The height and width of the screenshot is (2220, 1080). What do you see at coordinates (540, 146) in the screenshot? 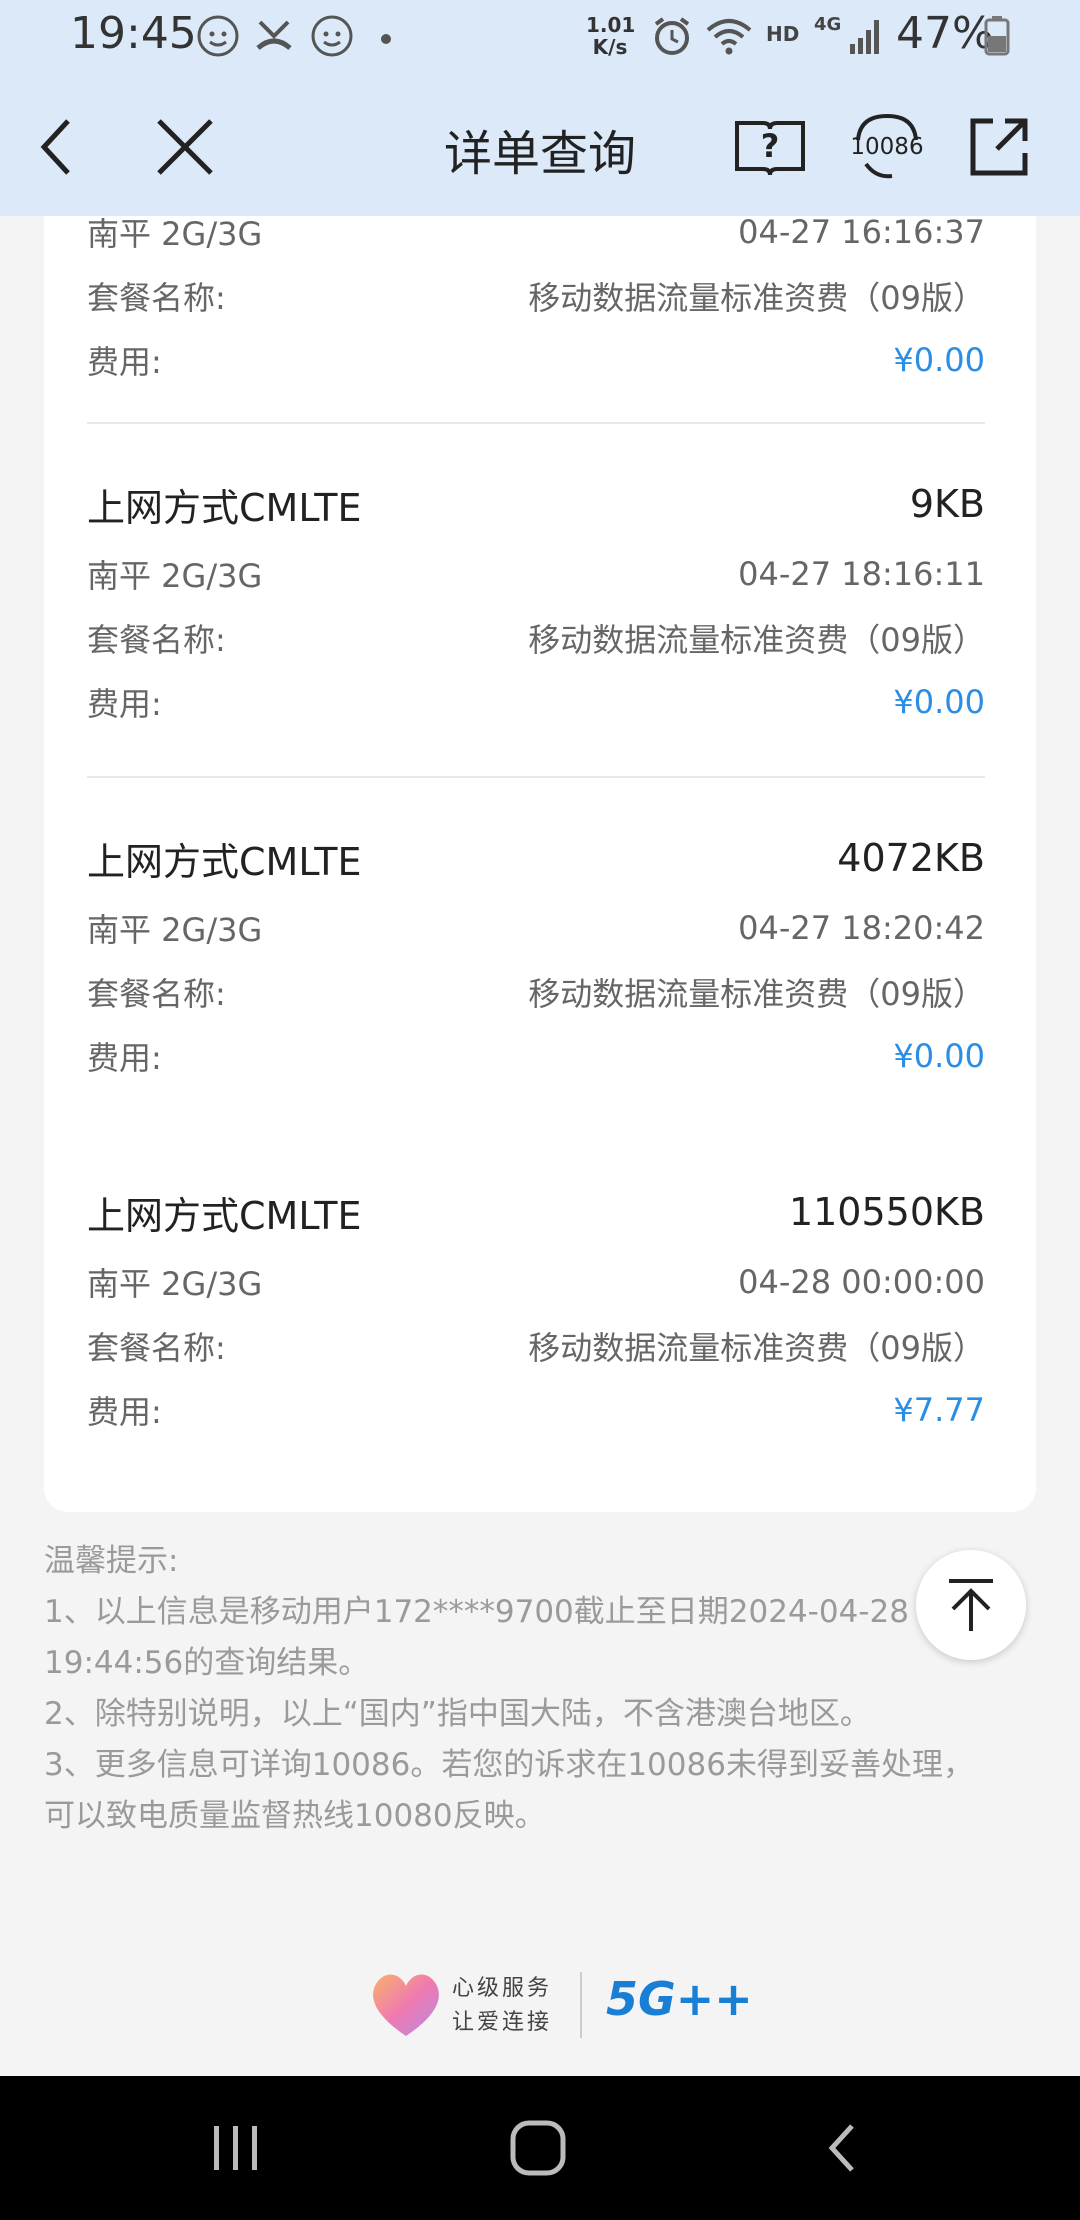
I see `app-header: 详单查询 ? 10086` at bounding box center [540, 146].